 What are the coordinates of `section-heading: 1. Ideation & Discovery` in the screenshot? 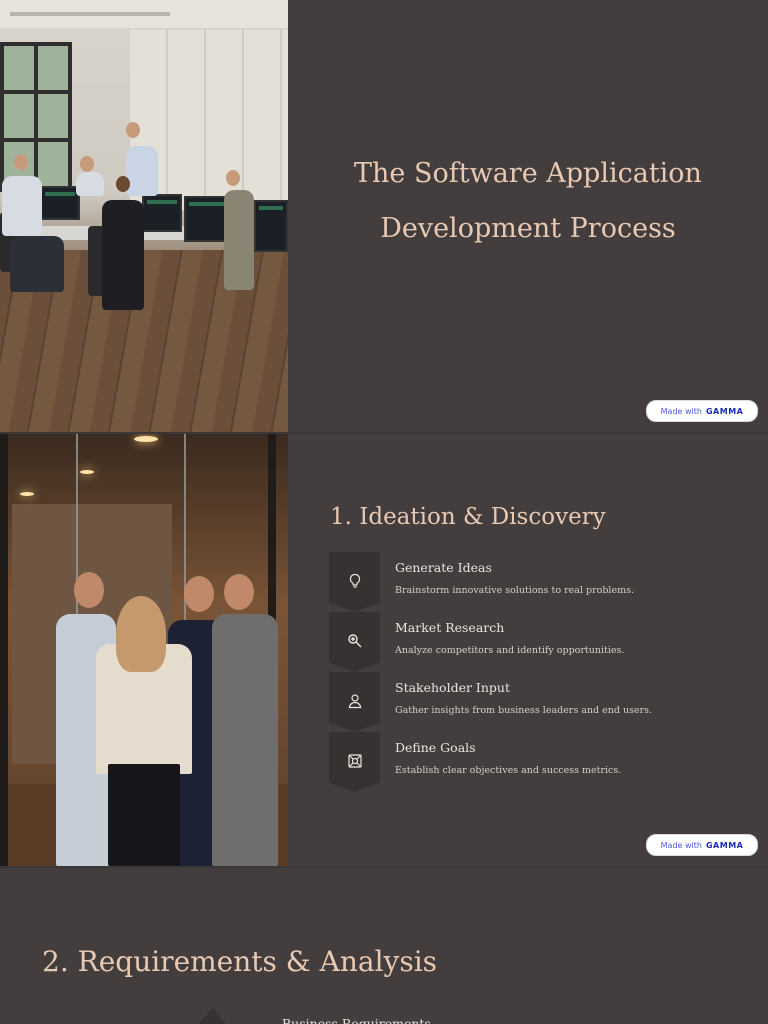 It's located at (468, 517).